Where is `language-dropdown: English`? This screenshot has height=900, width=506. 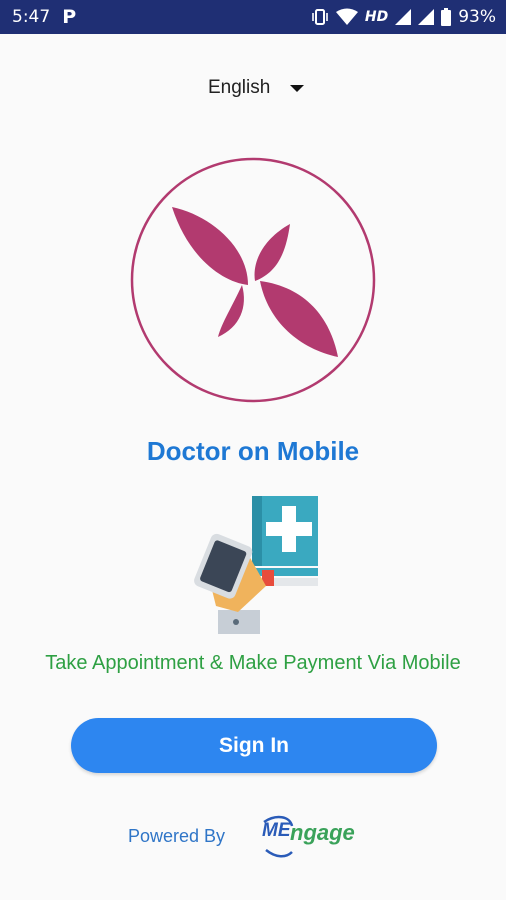
language-dropdown: English is located at coordinates (256, 88).